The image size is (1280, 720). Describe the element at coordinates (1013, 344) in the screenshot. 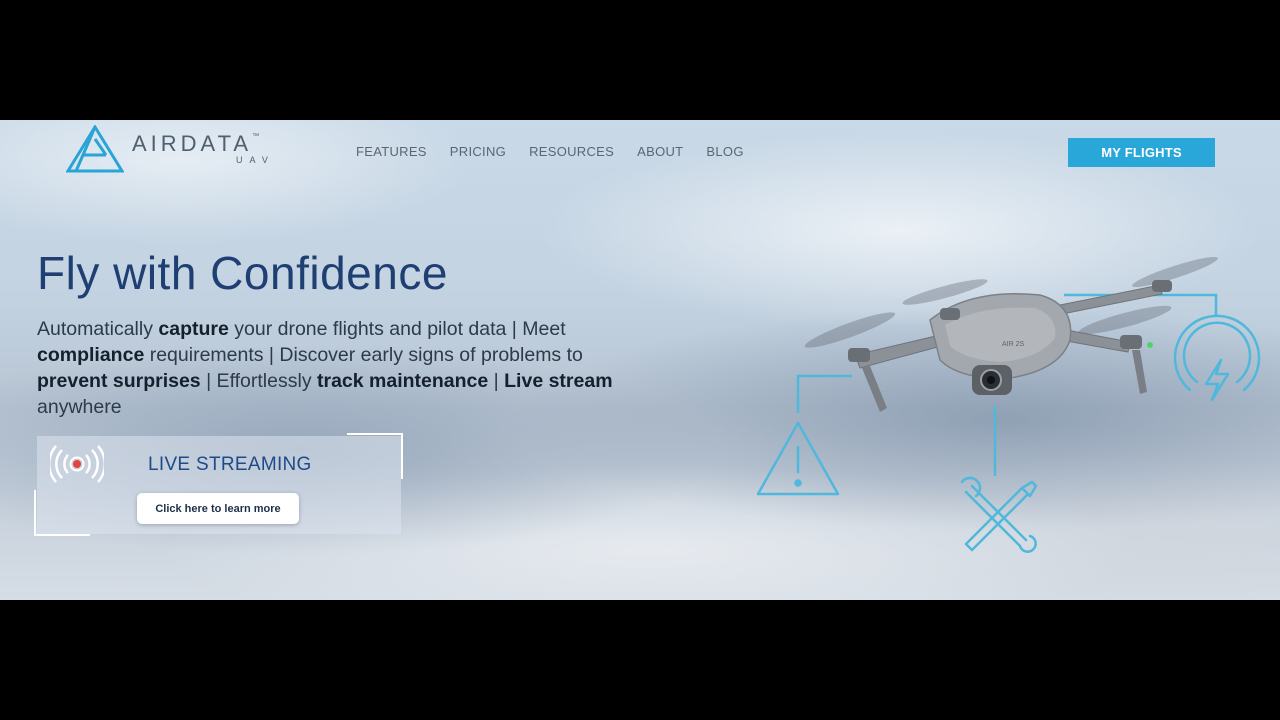

I see `drone-model-label: AIR 2S` at that location.